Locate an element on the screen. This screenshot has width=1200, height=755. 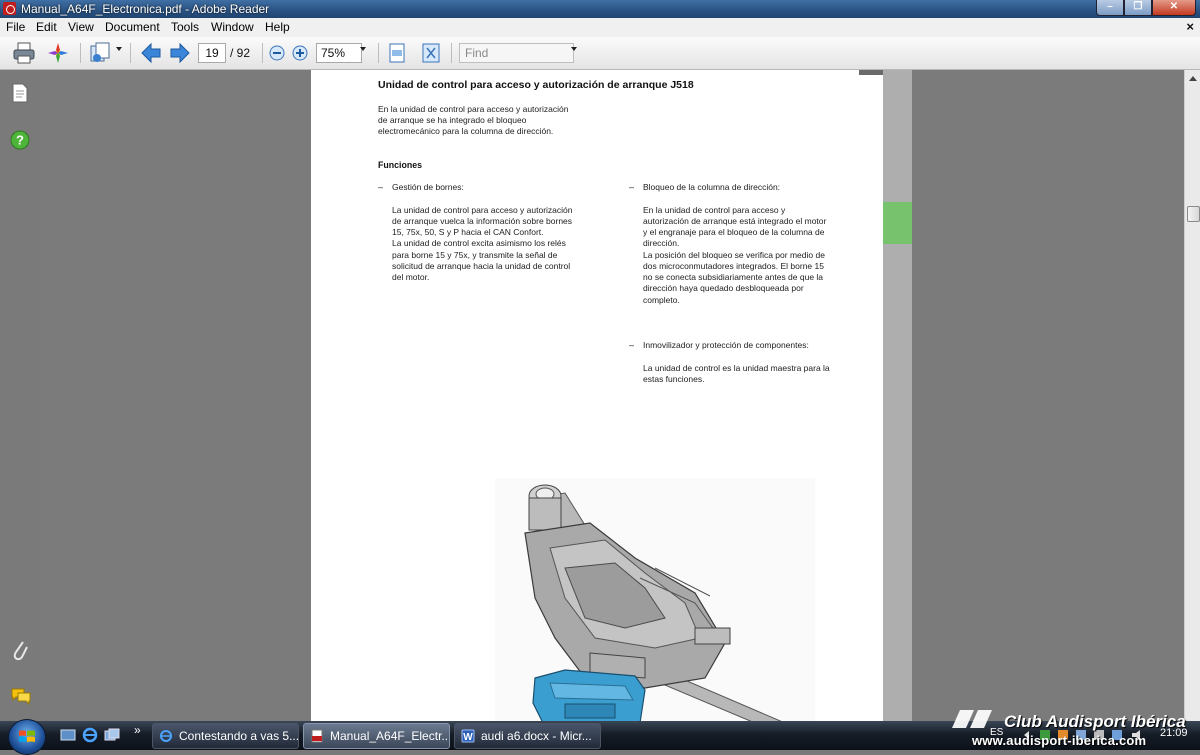
steering-column-illustration is located at coordinates (655, 599).